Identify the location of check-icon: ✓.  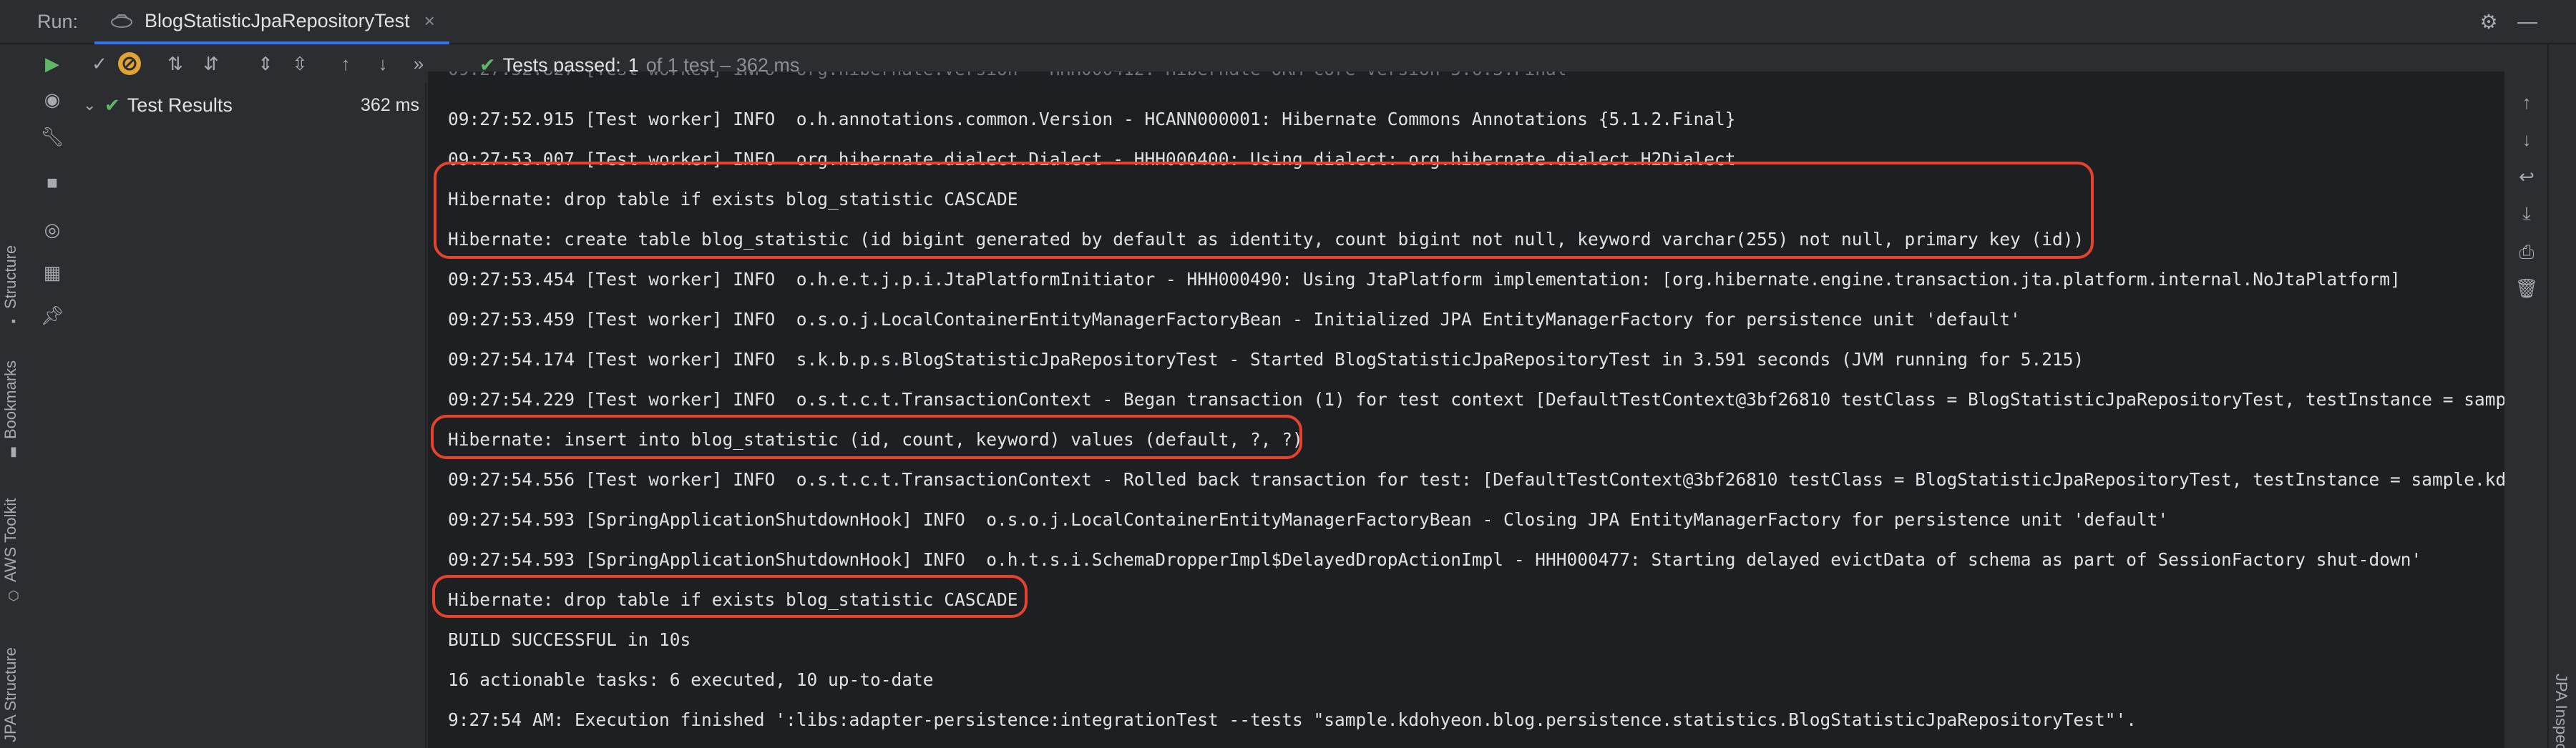
(100, 63).